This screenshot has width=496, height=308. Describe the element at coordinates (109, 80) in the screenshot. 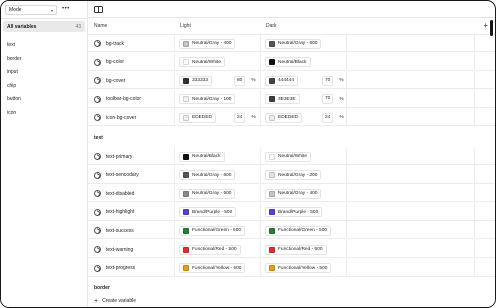

I see `variable-name-cell: bg-cover` at that location.